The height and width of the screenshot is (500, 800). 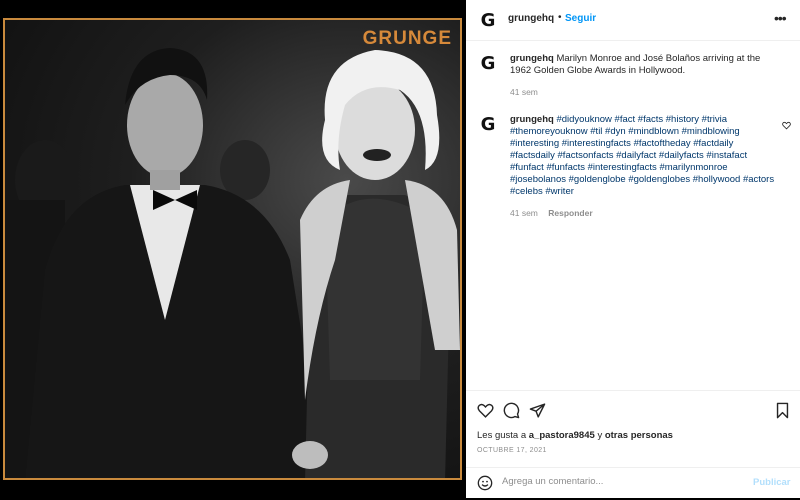 I want to click on caption-meta: 41 sem, so click(x=528, y=92).